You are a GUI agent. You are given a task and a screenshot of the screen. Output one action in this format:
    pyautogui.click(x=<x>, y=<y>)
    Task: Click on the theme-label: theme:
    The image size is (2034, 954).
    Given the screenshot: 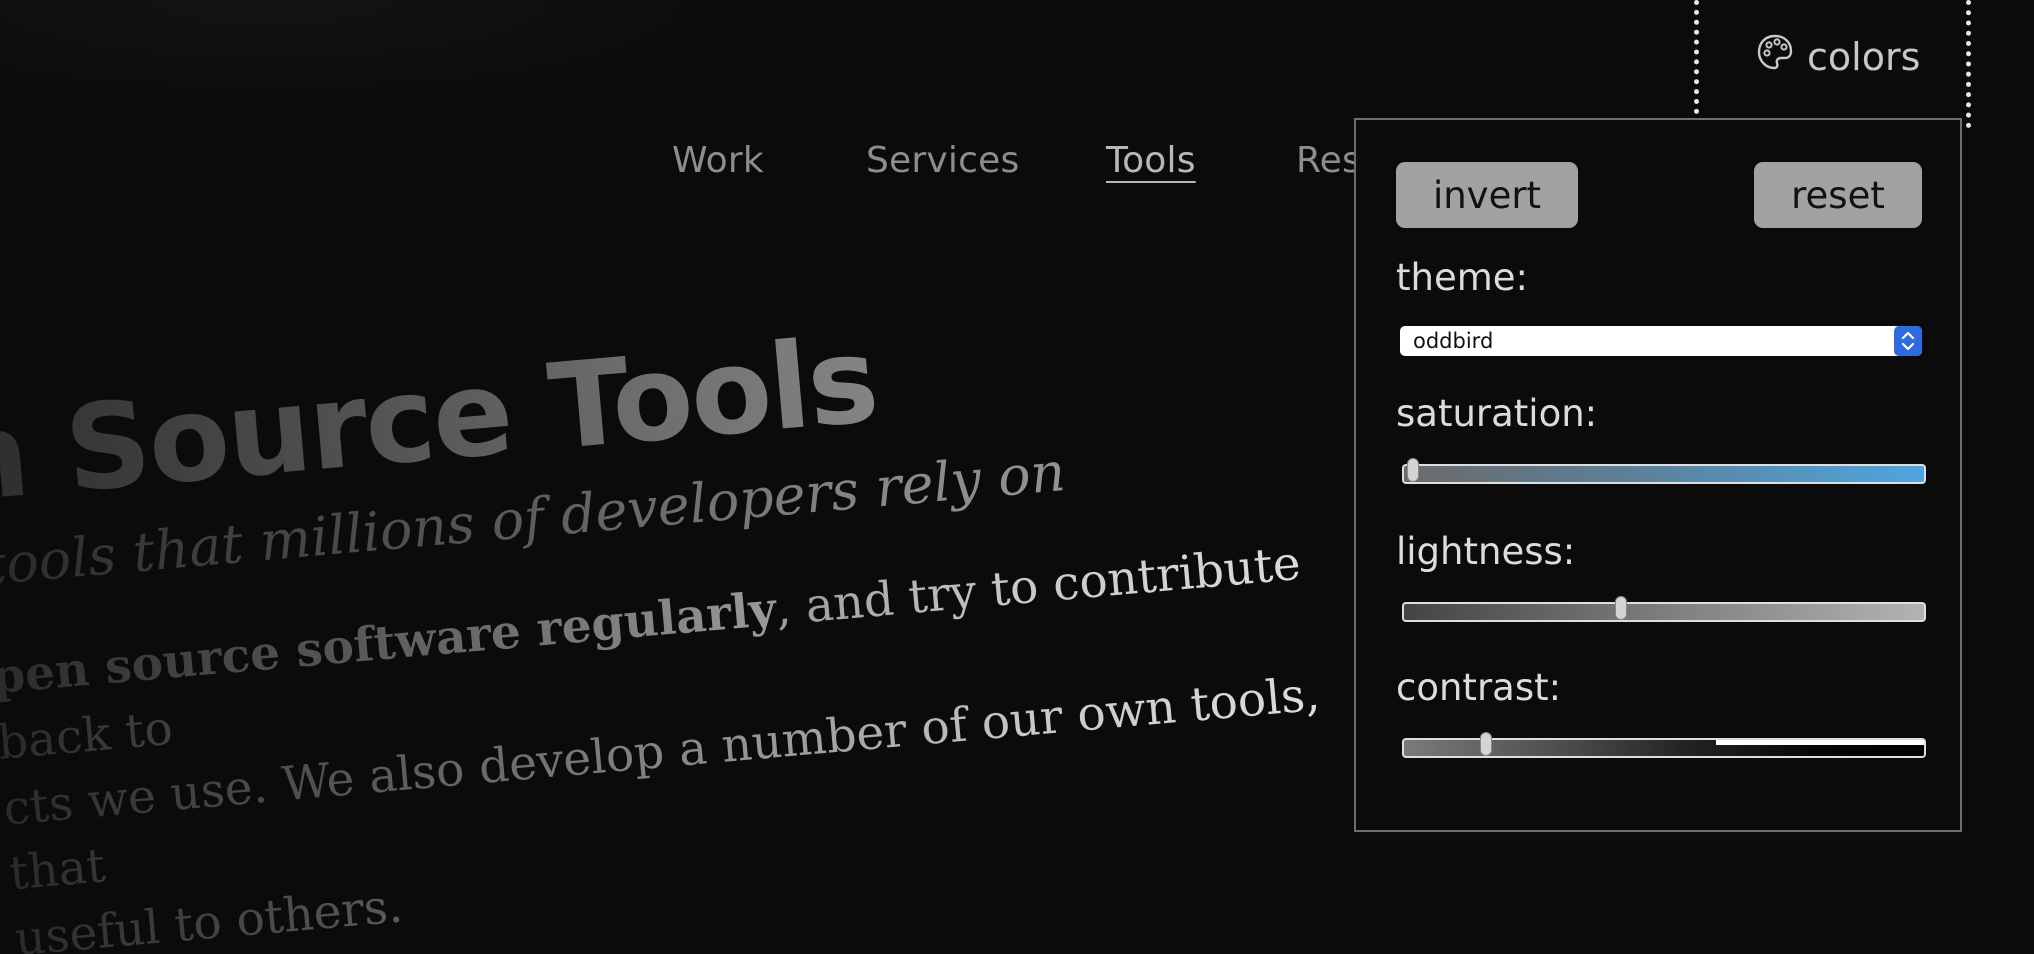 What is the action you would take?
    pyautogui.click(x=1462, y=277)
    